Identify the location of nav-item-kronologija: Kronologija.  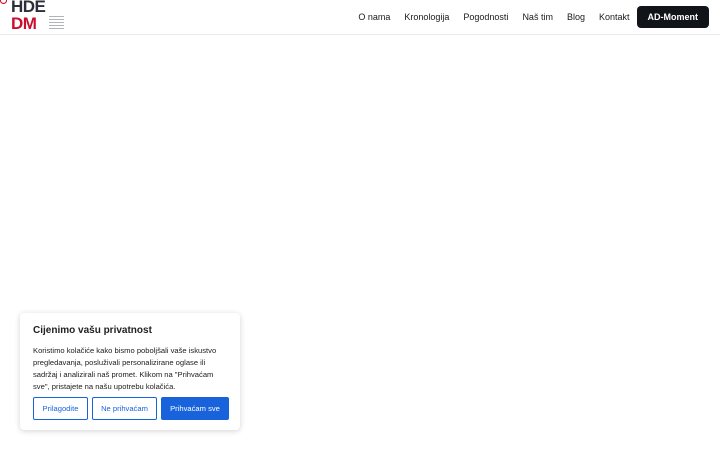
(426, 17).